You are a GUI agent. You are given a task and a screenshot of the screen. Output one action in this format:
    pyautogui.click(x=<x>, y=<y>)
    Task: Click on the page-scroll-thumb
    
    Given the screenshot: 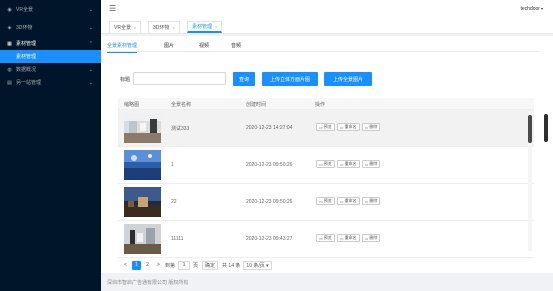 What is the action you would take?
    pyautogui.click(x=546, y=128)
    